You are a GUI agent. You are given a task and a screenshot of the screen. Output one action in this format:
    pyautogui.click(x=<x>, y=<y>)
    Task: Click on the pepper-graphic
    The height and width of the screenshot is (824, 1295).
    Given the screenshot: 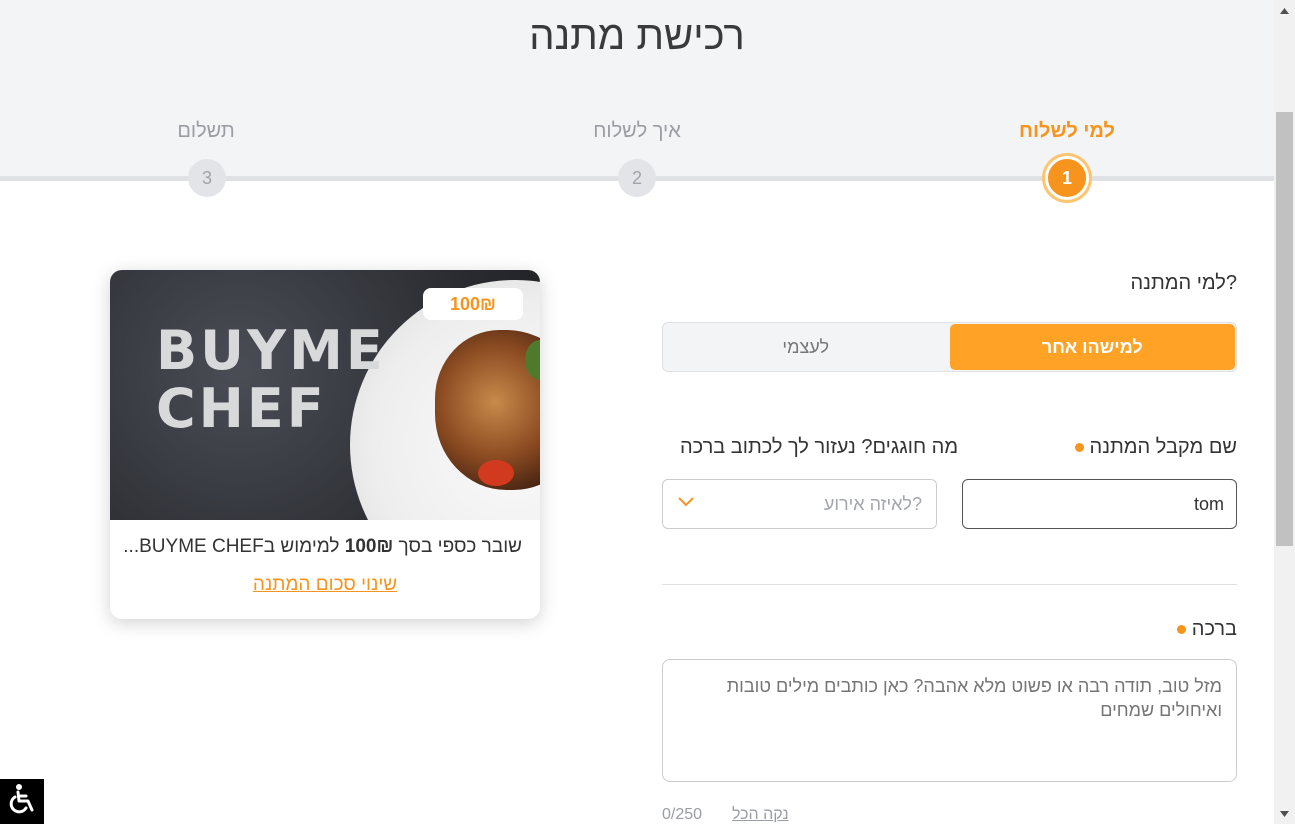 What is the action you would take?
    pyautogui.click(x=496, y=473)
    